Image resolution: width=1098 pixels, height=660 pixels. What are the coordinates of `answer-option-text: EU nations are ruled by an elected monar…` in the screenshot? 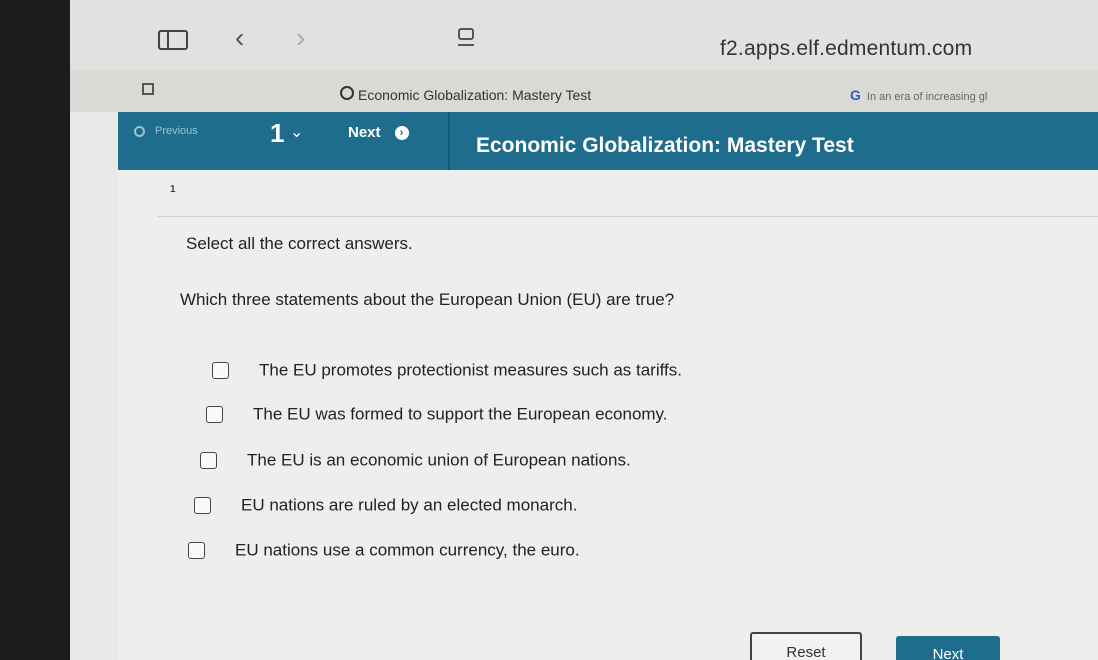 It's located at (409, 505).